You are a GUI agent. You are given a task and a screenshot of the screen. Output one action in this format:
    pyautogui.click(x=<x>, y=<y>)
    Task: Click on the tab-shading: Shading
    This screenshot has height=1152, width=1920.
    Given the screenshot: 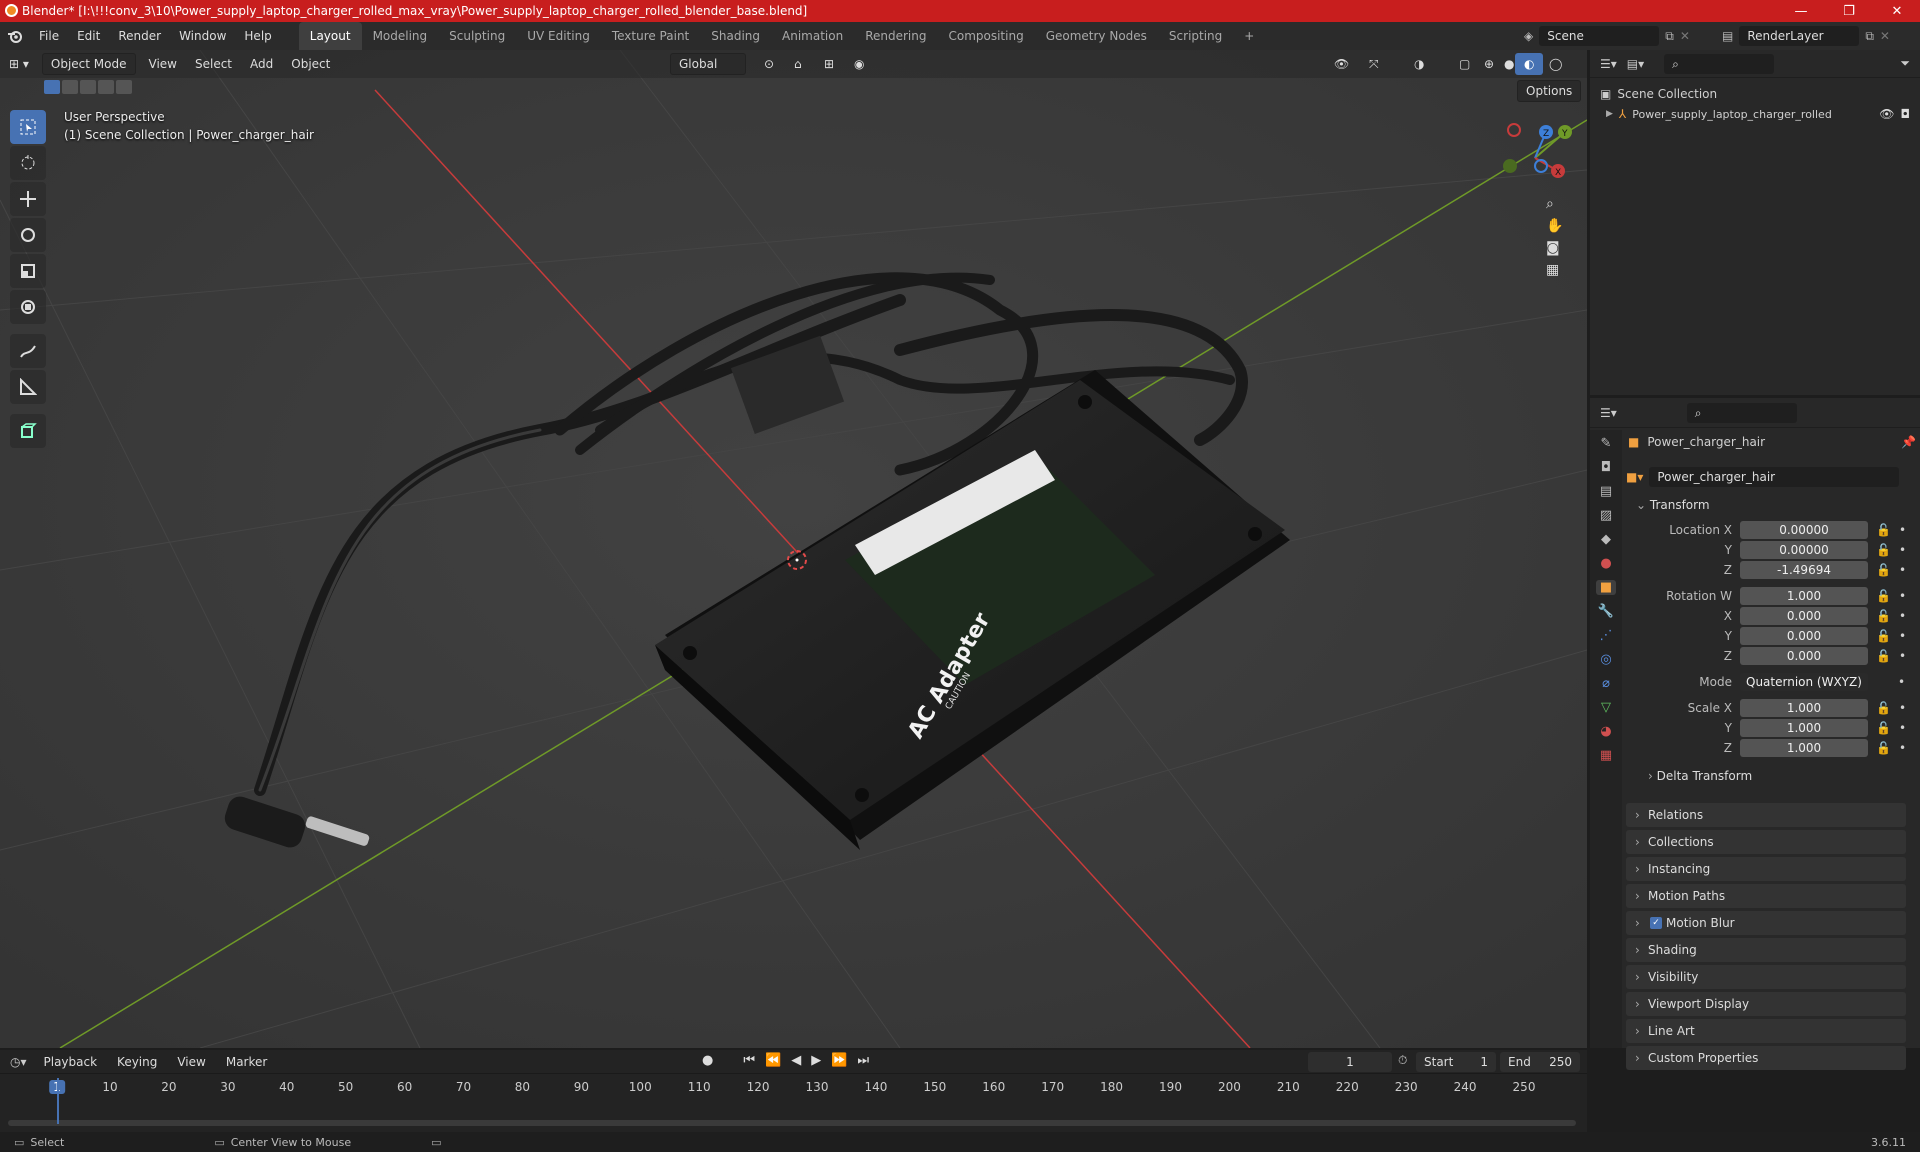 What is the action you would take?
    pyautogui.click(x=735, y=36)
    